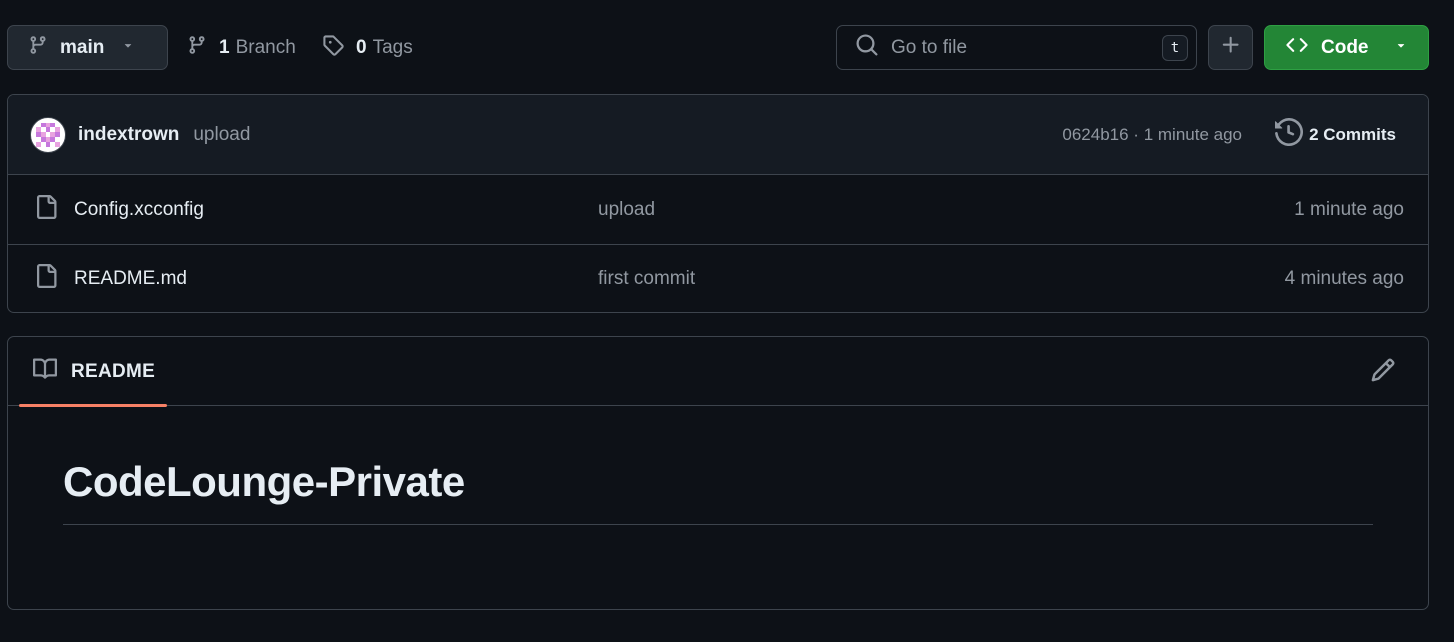  I want to click on keyboard-shortcut-hint: t, so click(1175, 47).